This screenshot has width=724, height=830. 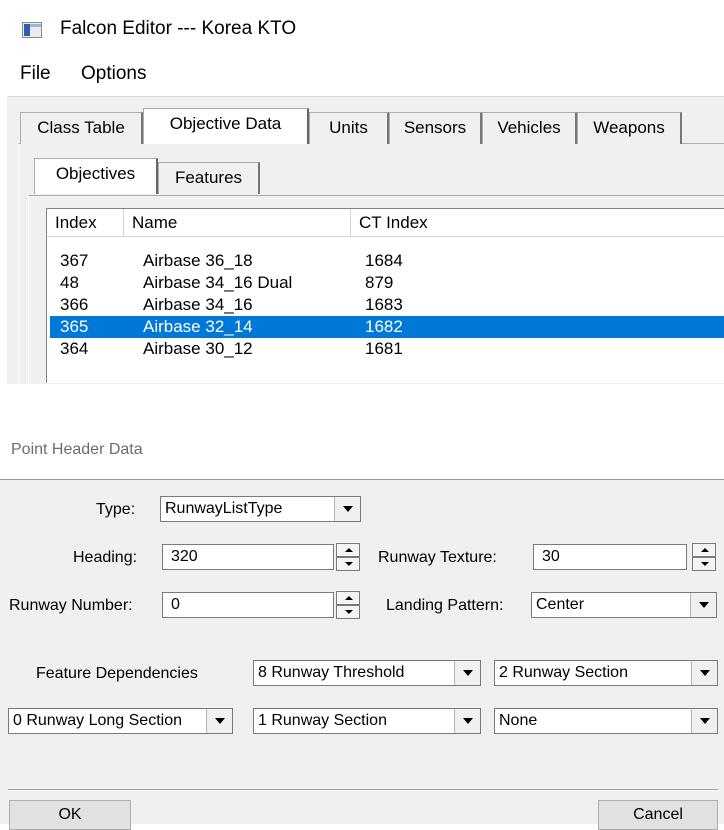 I want to click on list-item: 367 Airbase 36_18 1684, so click(x=387, y=261).